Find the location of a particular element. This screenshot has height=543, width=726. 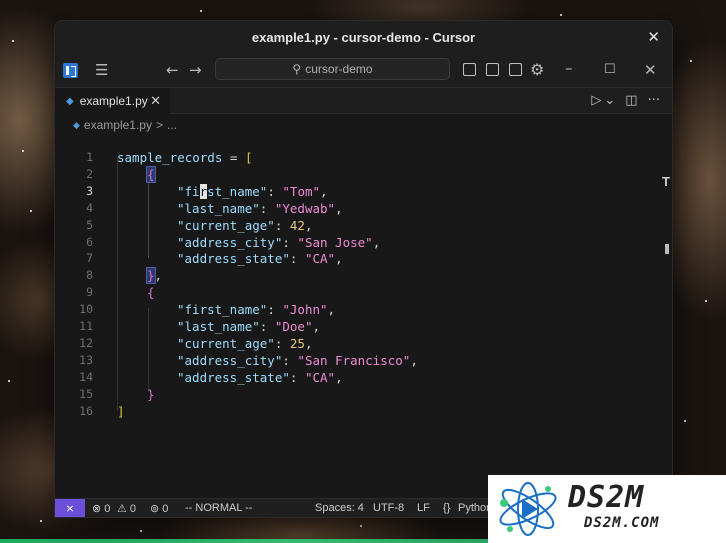

line-number: 5 is located at coordinates (89, 224).